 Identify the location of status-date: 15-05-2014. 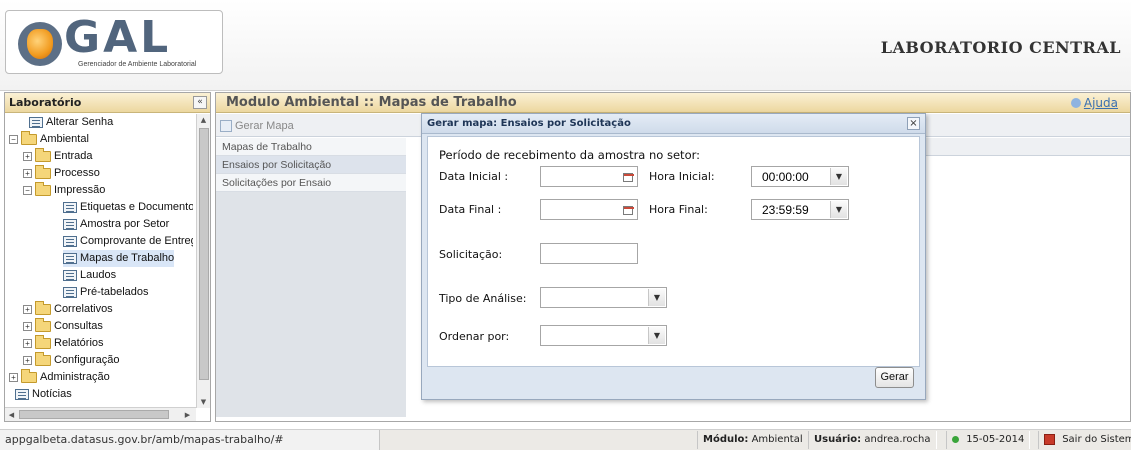
(988, 440).